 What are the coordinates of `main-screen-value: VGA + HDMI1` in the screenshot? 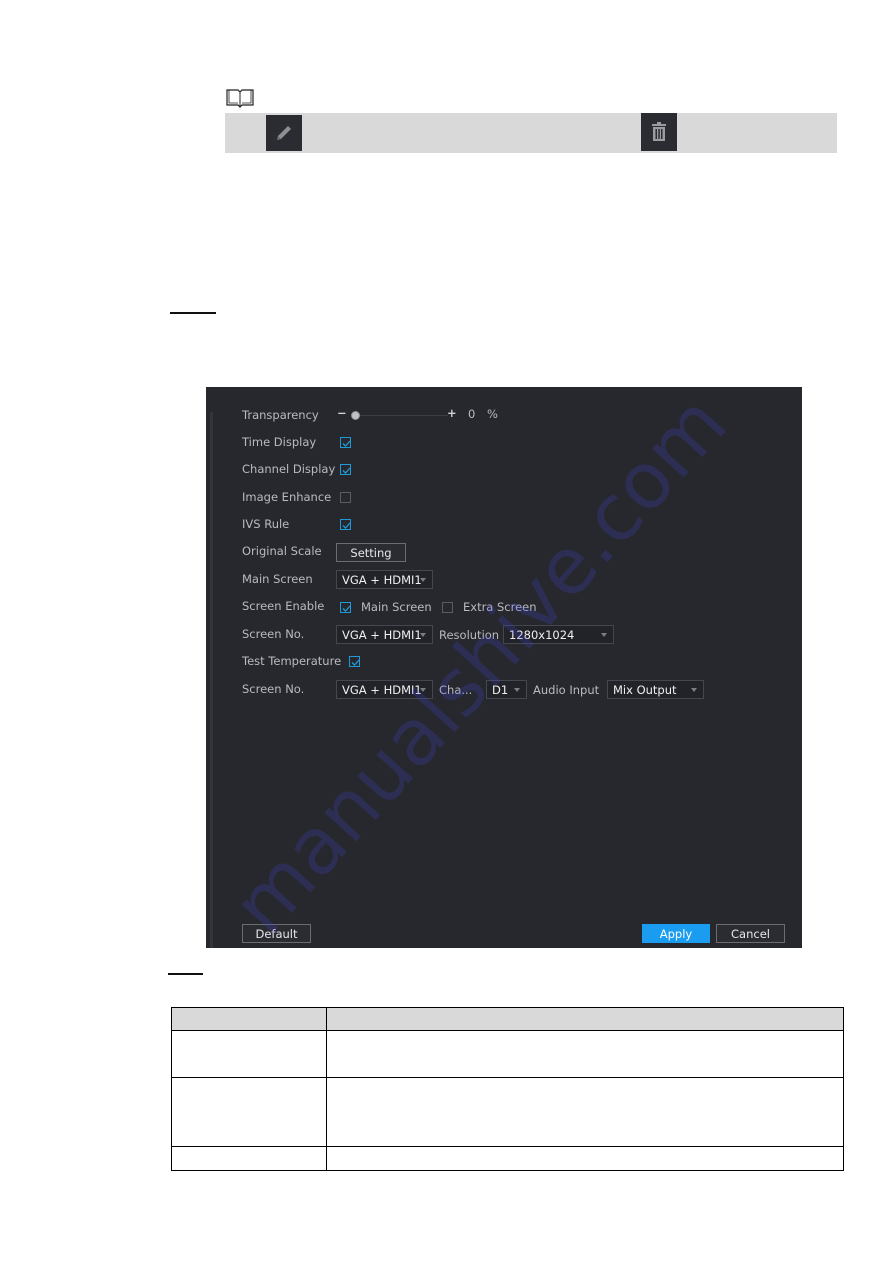 It's located at (382, 579).